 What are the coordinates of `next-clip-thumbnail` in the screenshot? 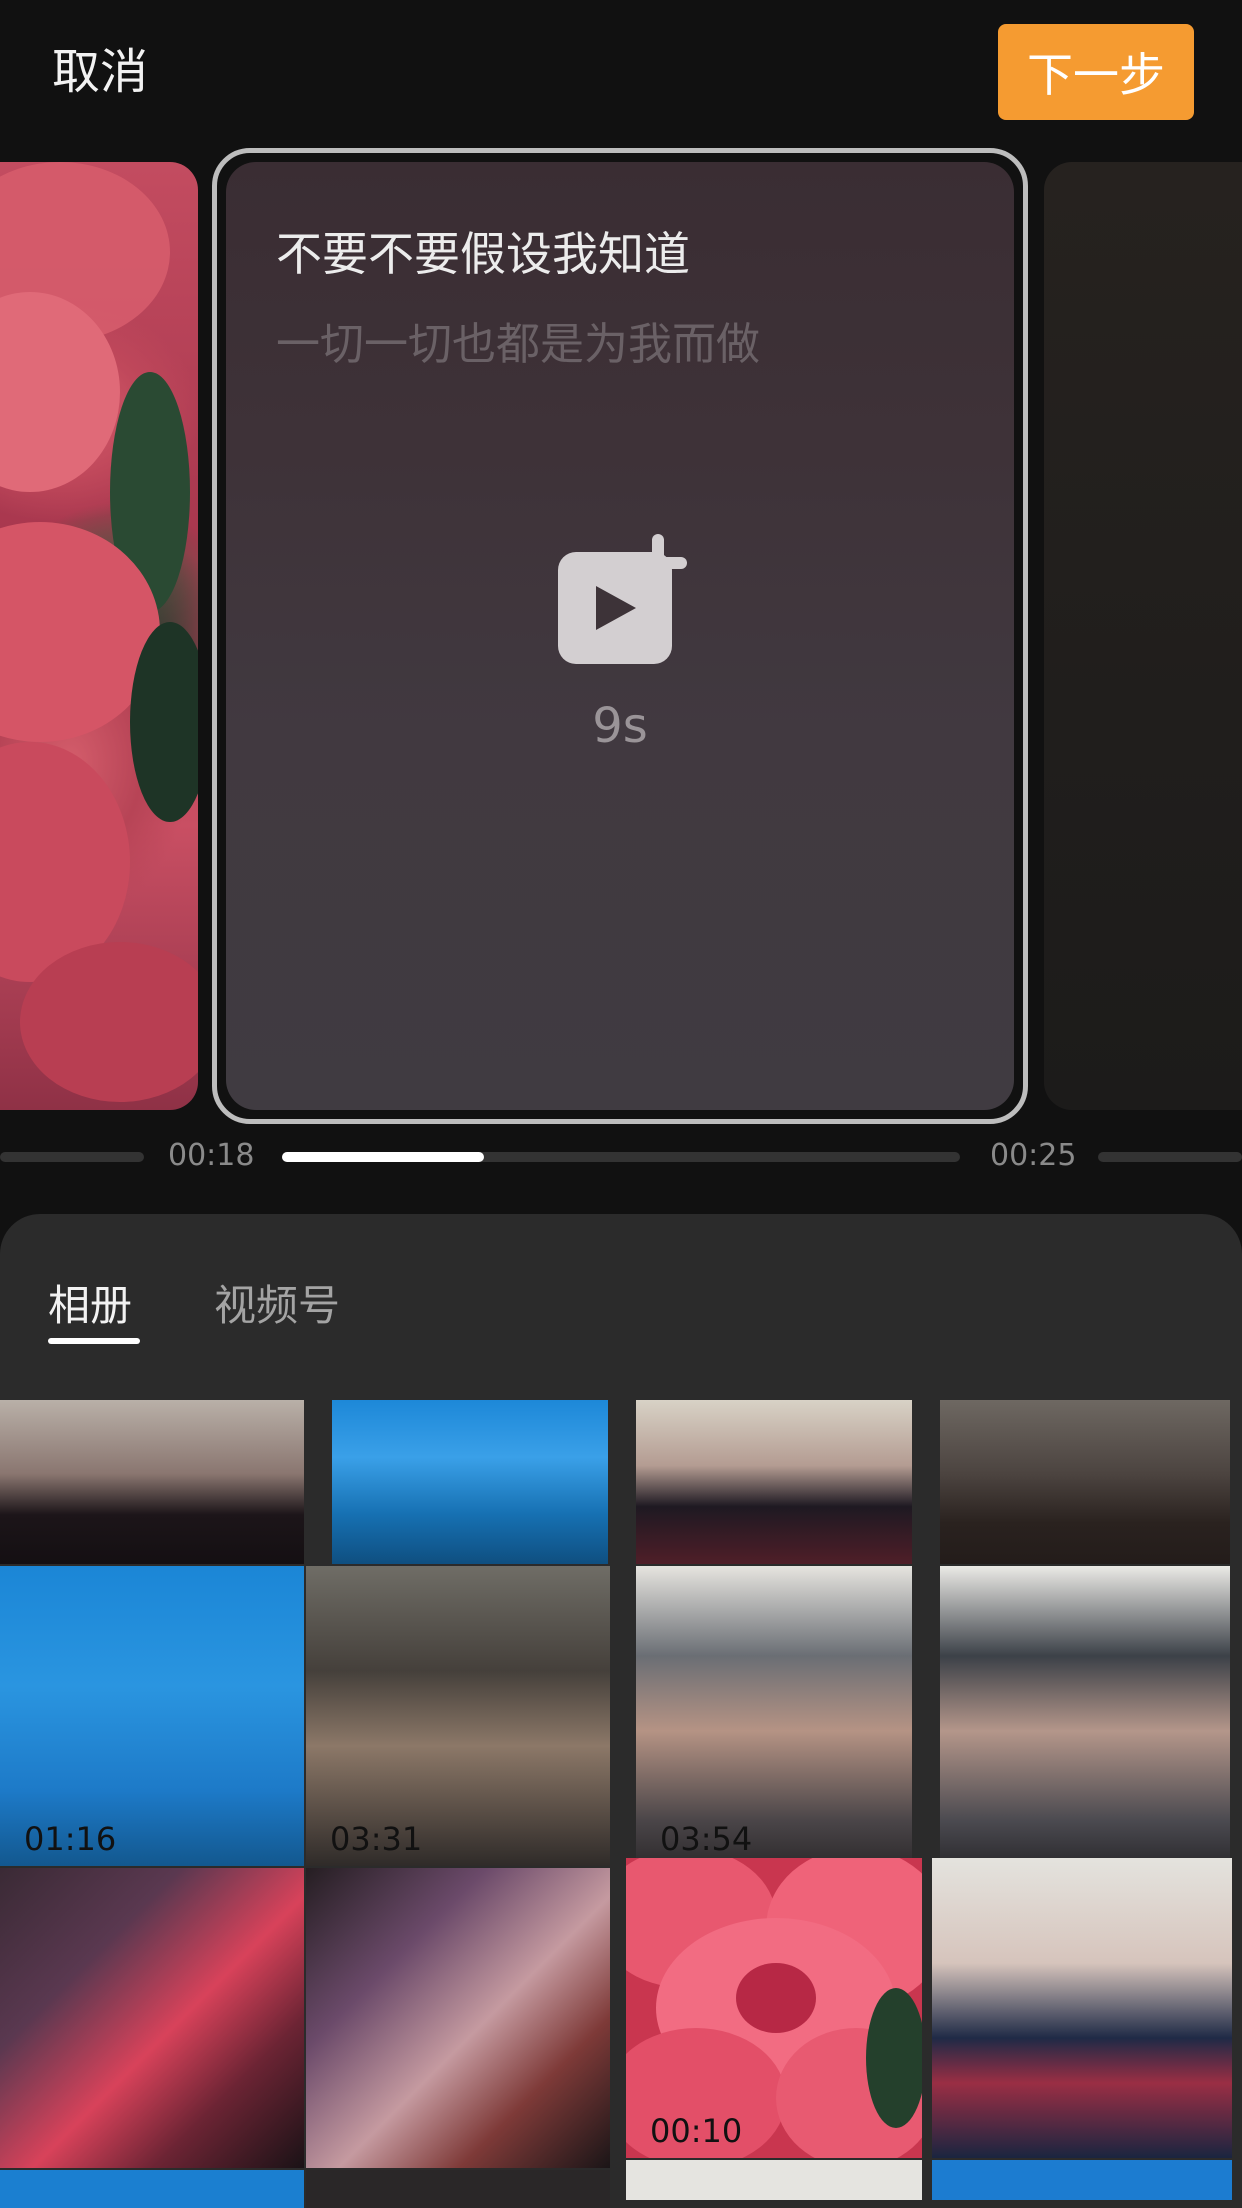 It's located at (1143, 636).